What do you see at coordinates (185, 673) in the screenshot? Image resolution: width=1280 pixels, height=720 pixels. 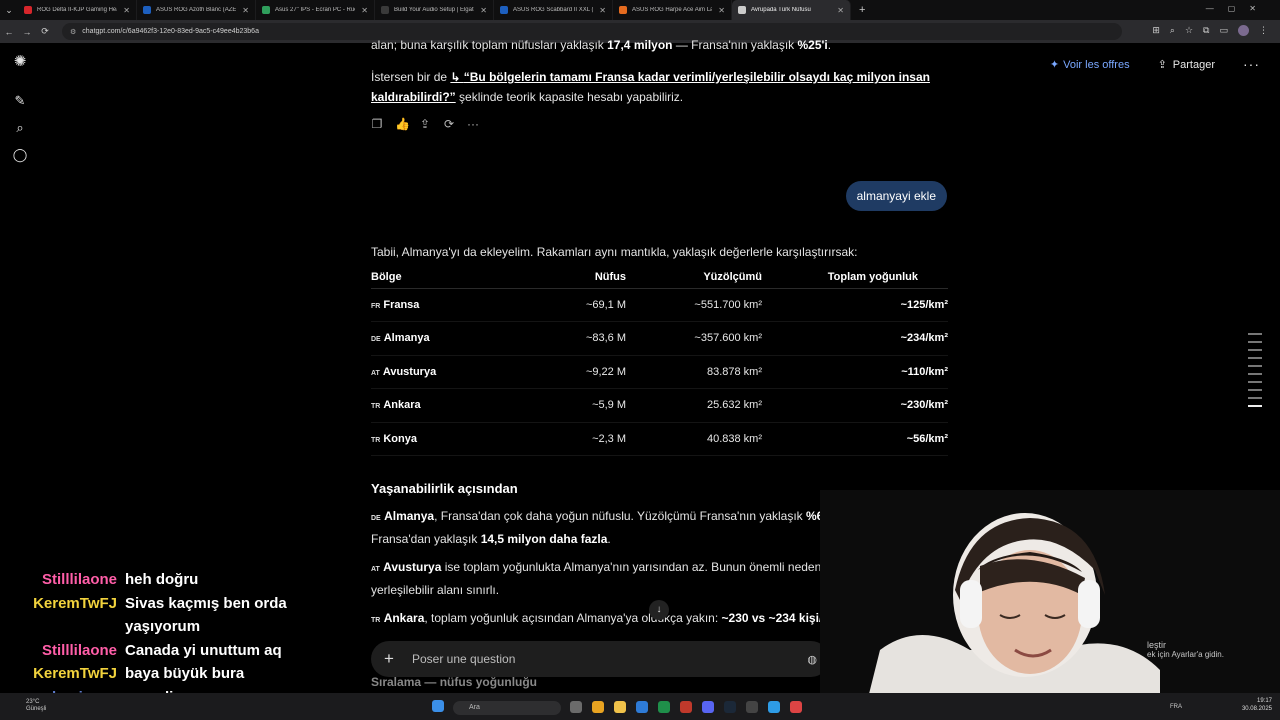 I see `chat-text: baya büyük bura` at bounding box center [185, 673].